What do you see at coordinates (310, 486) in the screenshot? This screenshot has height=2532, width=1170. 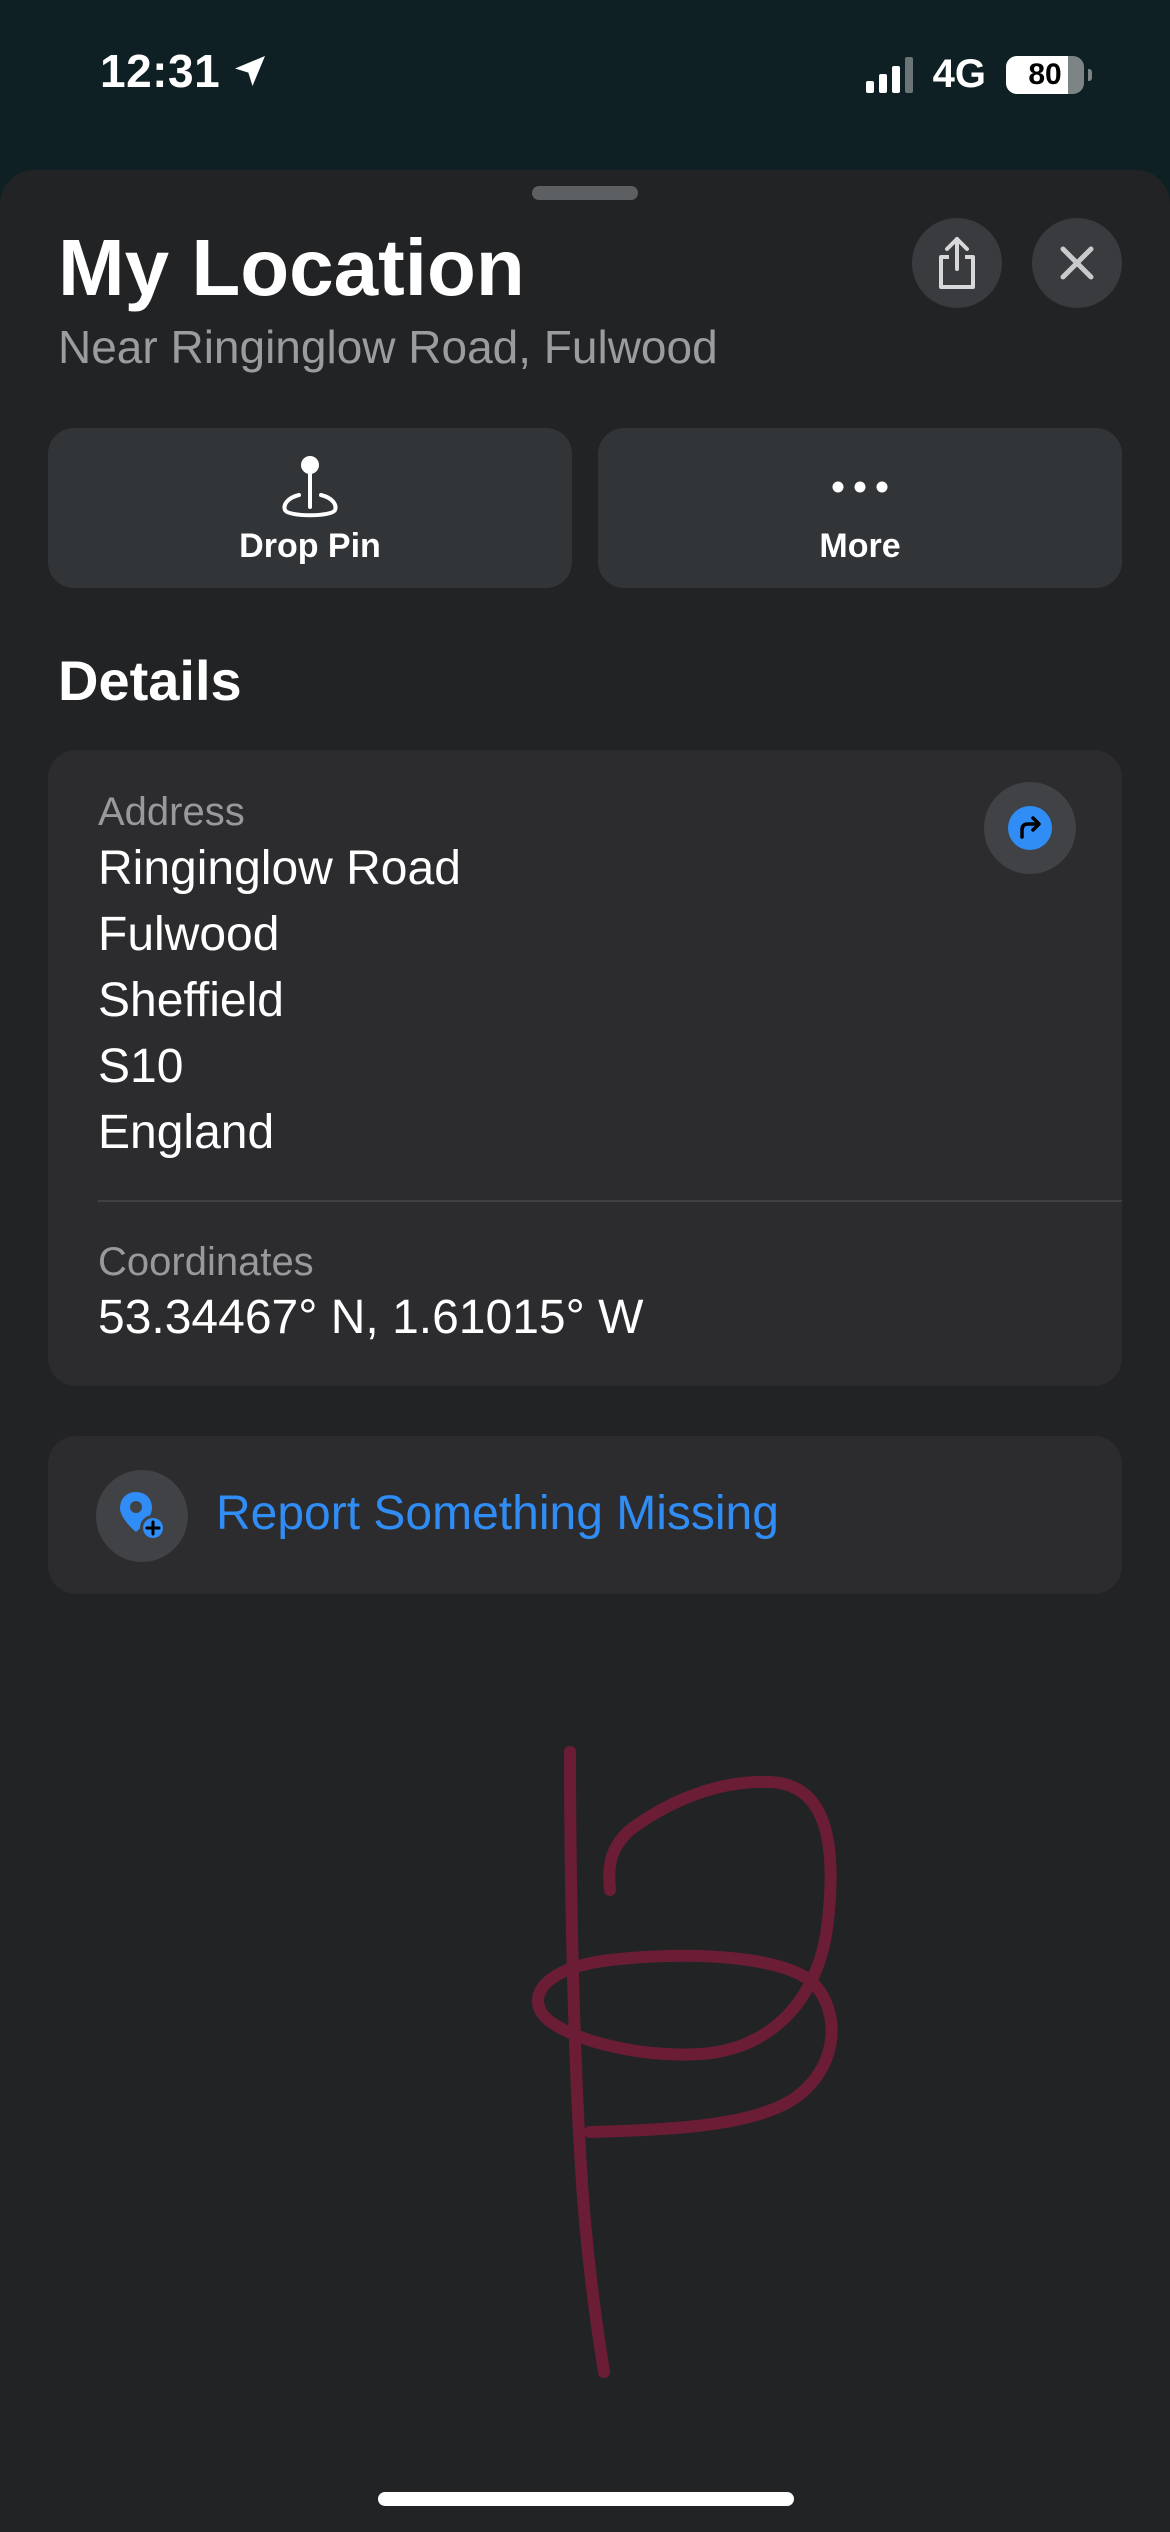 I see `drop-pin-icon` at bounding box center [310, 486].